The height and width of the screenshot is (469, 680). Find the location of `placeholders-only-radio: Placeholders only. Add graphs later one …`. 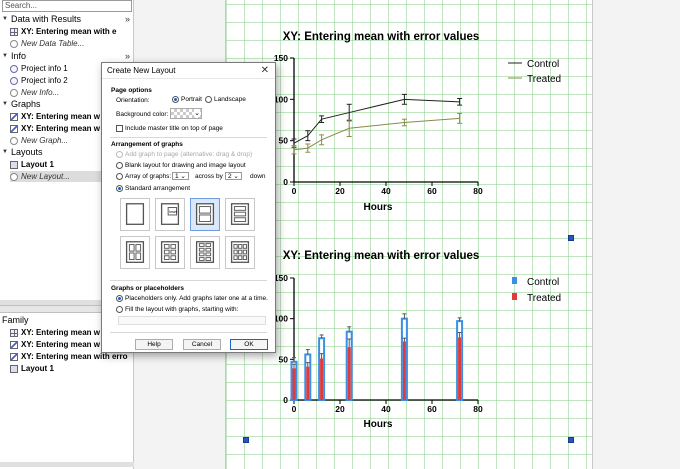

placeholders-only-radio: Placeholders only. Add graphs later one … is located at coordinates (192, 298).